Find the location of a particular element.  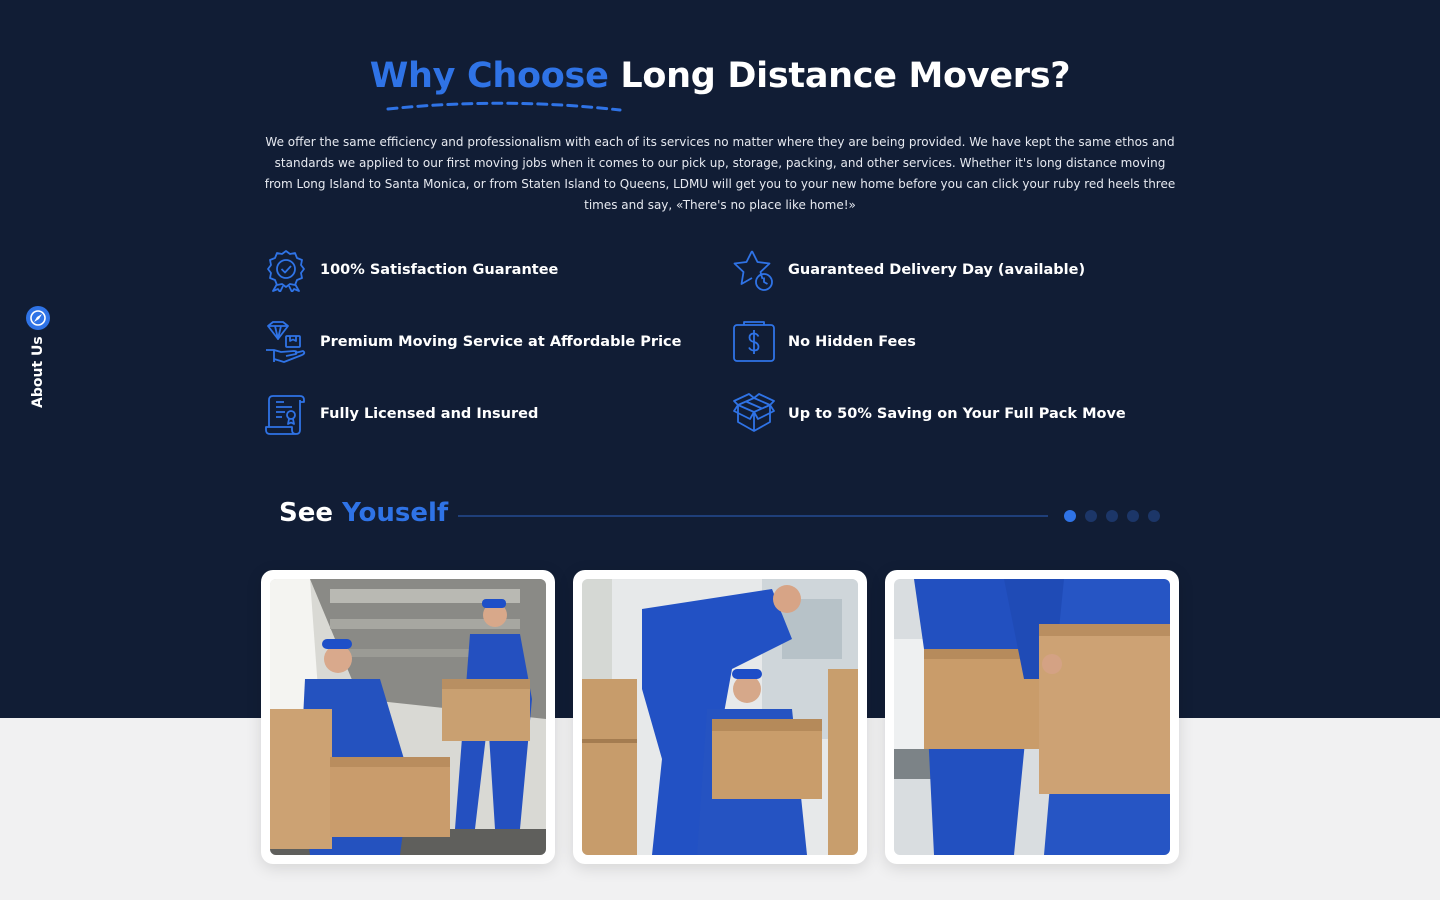

feature-satisfaction-guarantee: 100% Satisfaction Guarantee is located at coordinates (411, 270).